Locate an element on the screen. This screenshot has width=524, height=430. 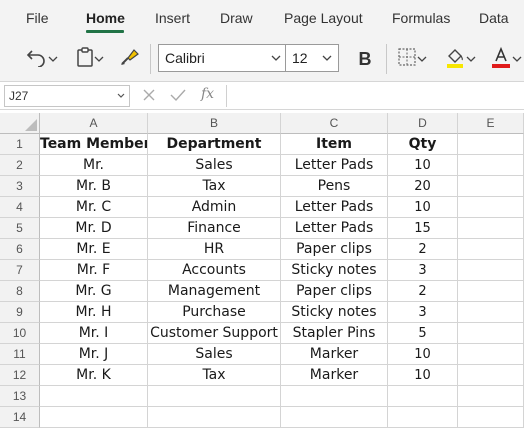
column-header-c: C is located at coordinates (334, 123).